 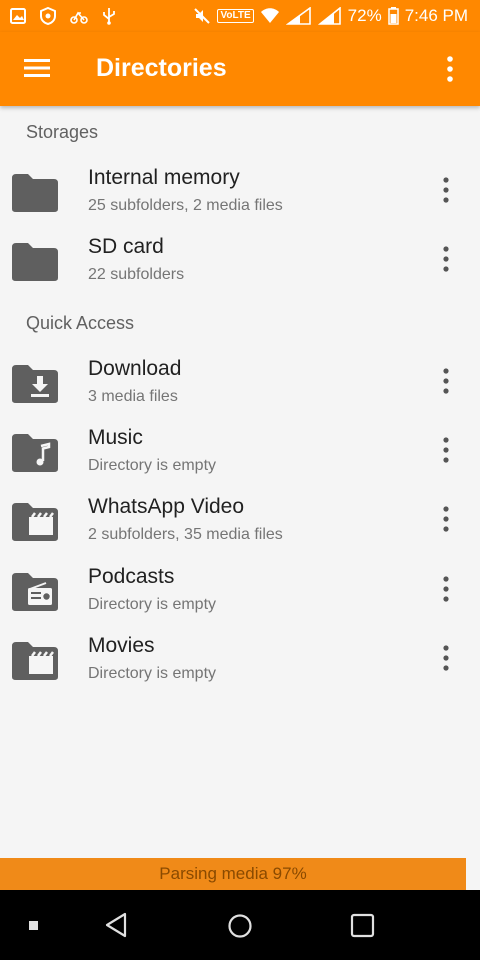 What do you see at coordinates (131, 576) in the screenshot?
I see `item-title: Podcasts` at bounding box center [131, 576].